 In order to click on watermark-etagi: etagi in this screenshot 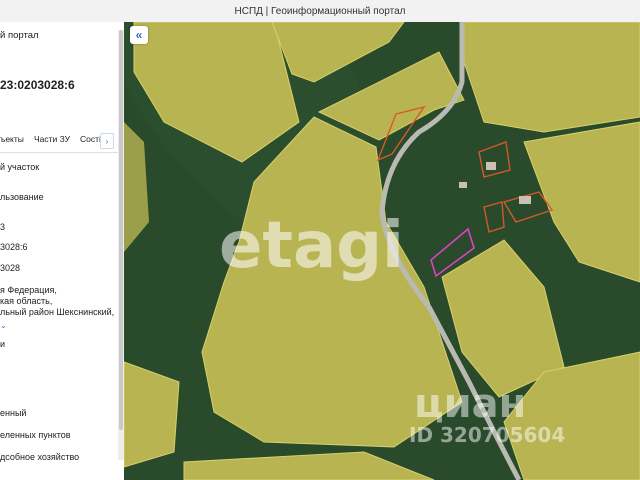, I will do `click(311, 246)`.